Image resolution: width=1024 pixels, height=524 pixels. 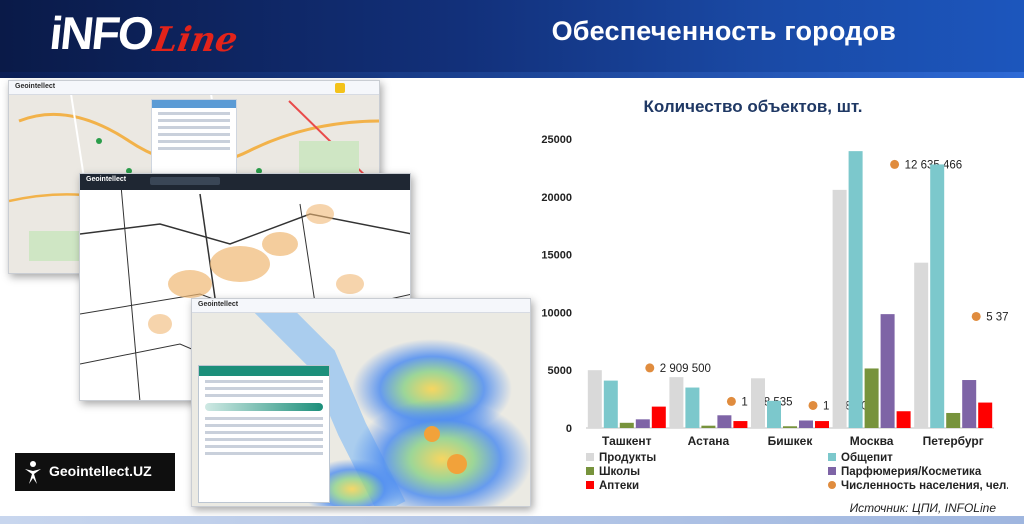 What do you see at coordinates (361, 402) in the screenshot?
I see `map-screenshot-heatmap: Geointellect` at bounding box center [361, 402].